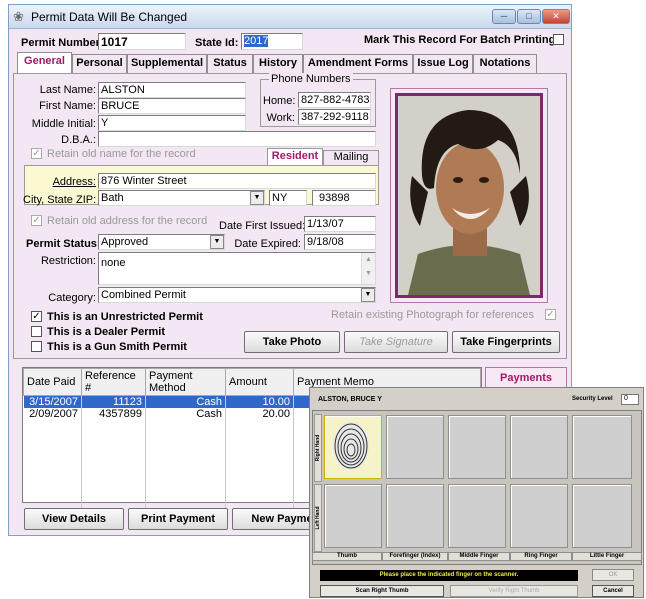 Image resolution: width=646 pixels, height=599 pixels. What do you see at coordinates (121, 154) in the screenshot?
I see `retain-name-label: Retain old name for the record` at bounding box center [121, 154].